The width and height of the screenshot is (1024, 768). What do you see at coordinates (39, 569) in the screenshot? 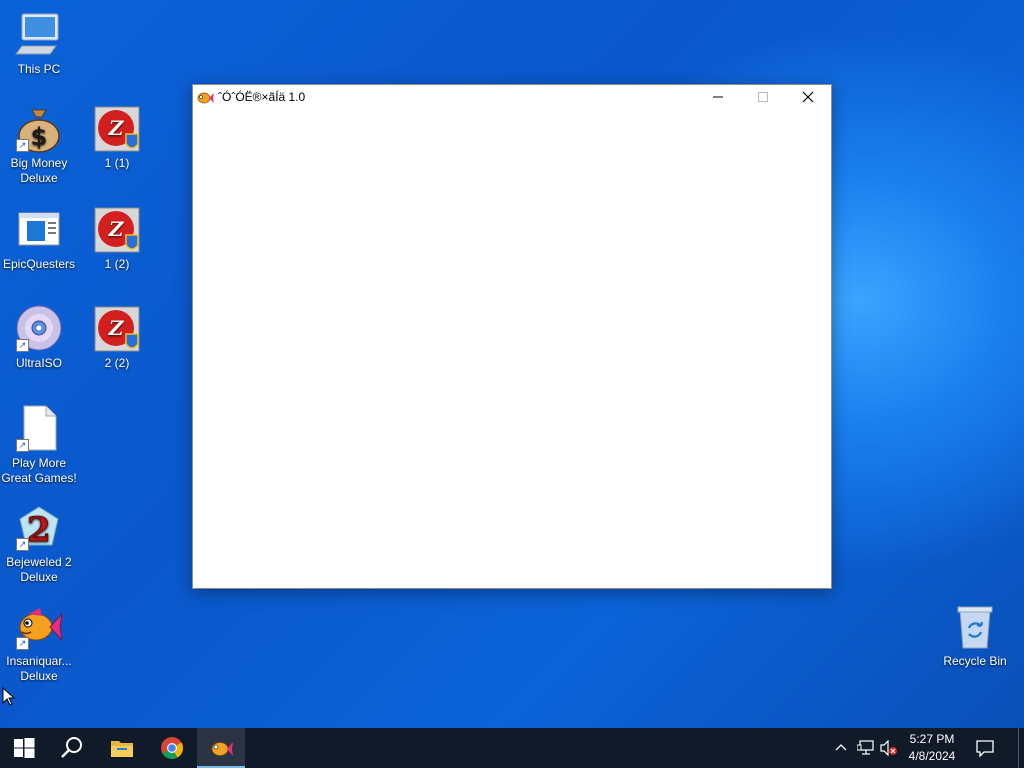
I see `desktop-icon-label: Bejeweled 2 Deluxe` at bounding box center [39, 569].